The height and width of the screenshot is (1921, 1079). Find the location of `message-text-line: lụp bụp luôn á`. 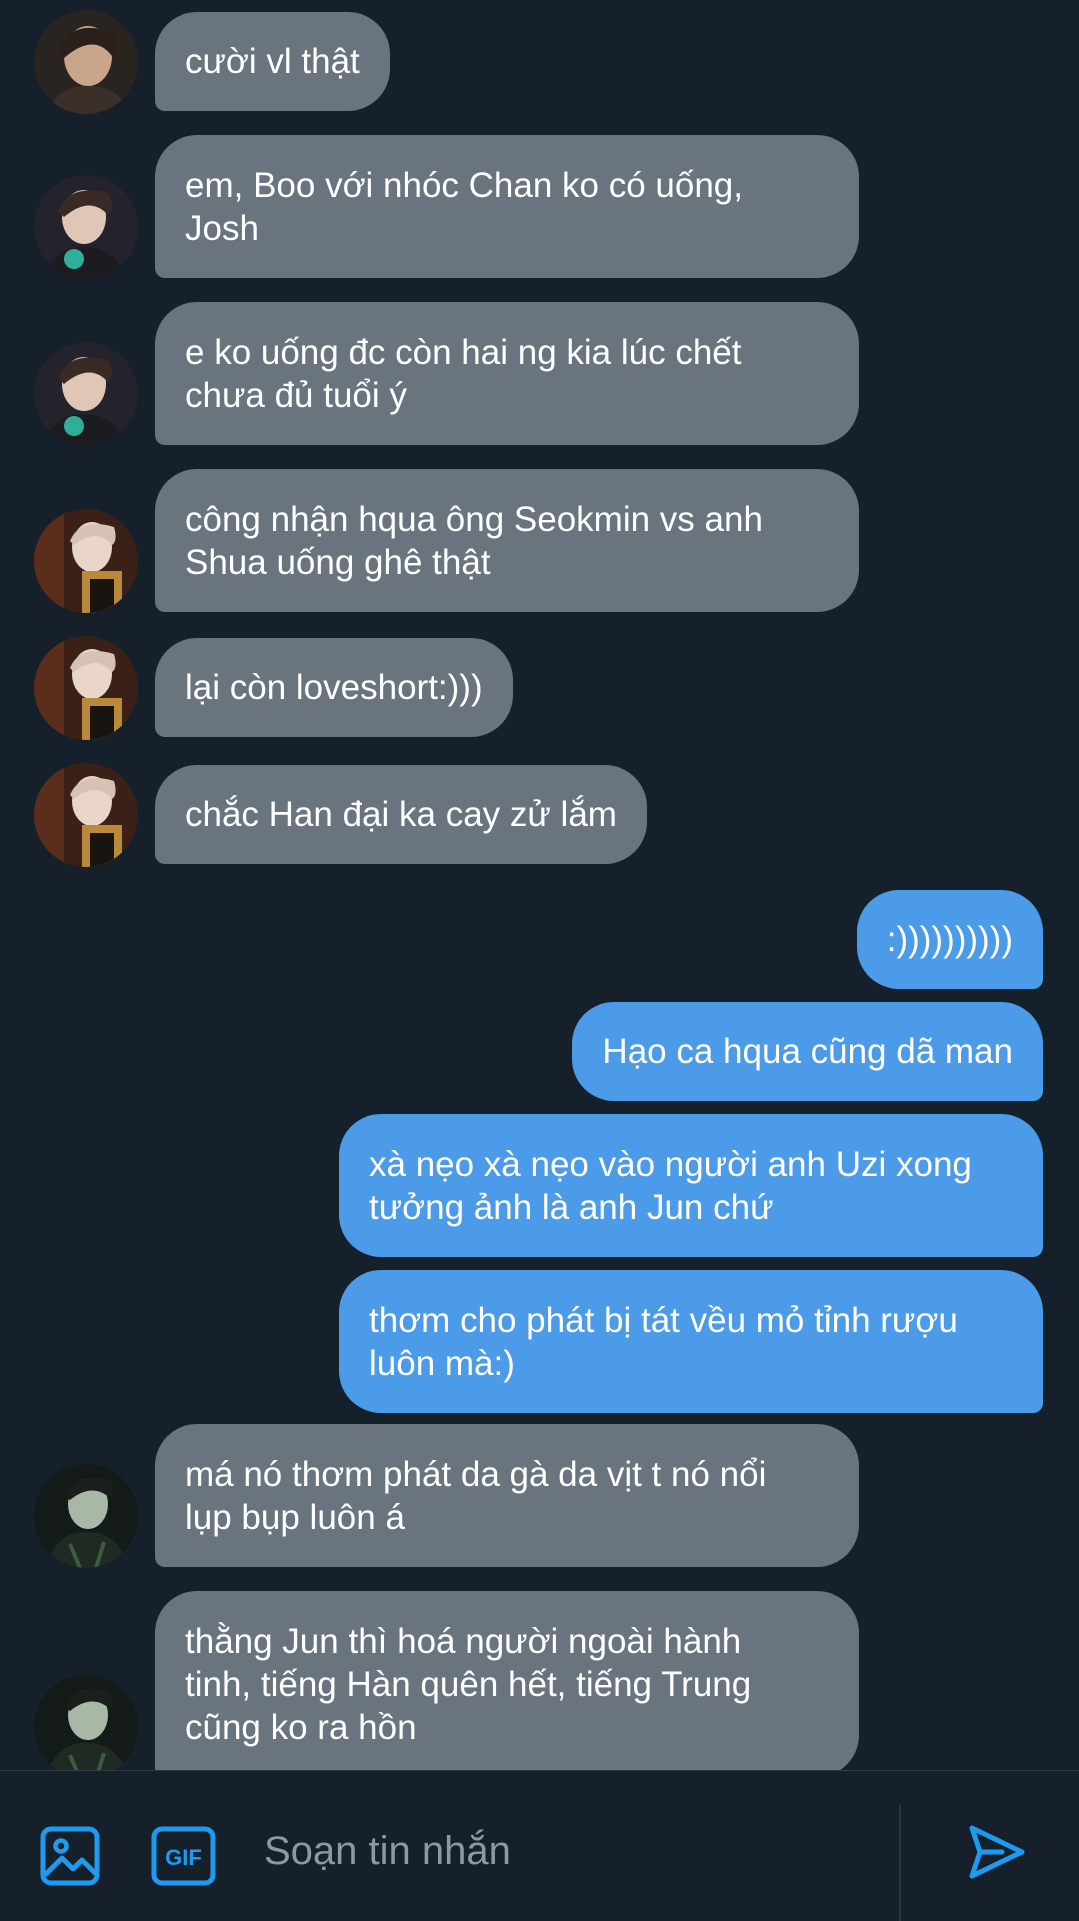

message-text-line: lụp bụp luôn á is located at coordinates (295, 1517).